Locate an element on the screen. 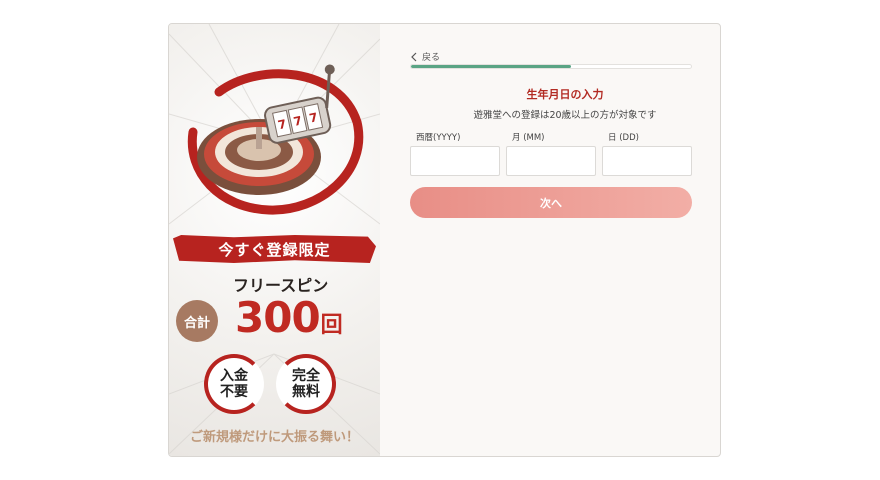 The height and width of the screenshot is (480, 880). day-label: 日 (DD) is located at coordinates (623, 138).